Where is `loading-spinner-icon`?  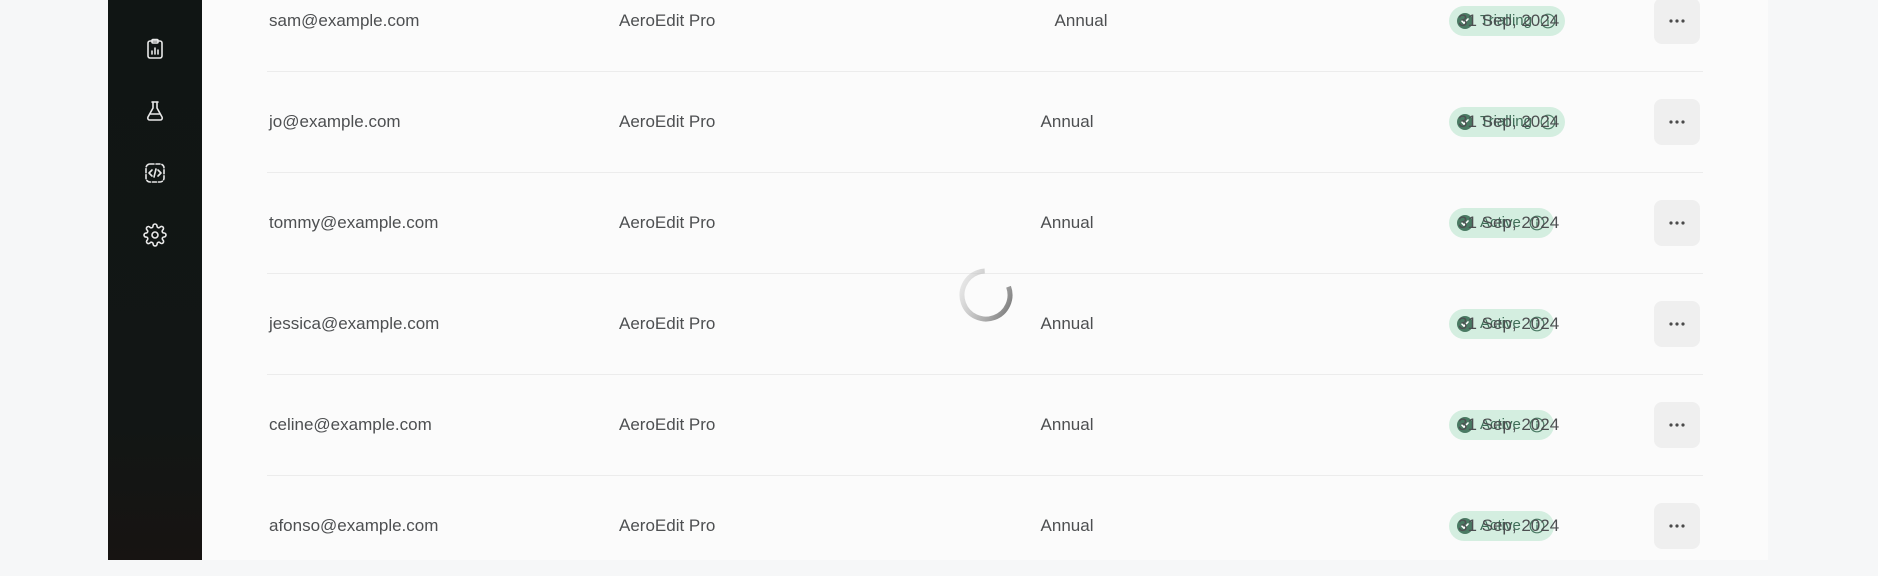 loading-spinner-icon is located at coordinates (986, 295).